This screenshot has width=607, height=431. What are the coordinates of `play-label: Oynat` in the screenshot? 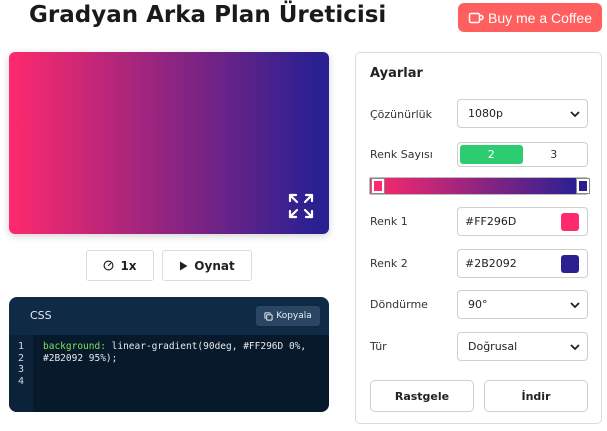 It's located at (214, 265).